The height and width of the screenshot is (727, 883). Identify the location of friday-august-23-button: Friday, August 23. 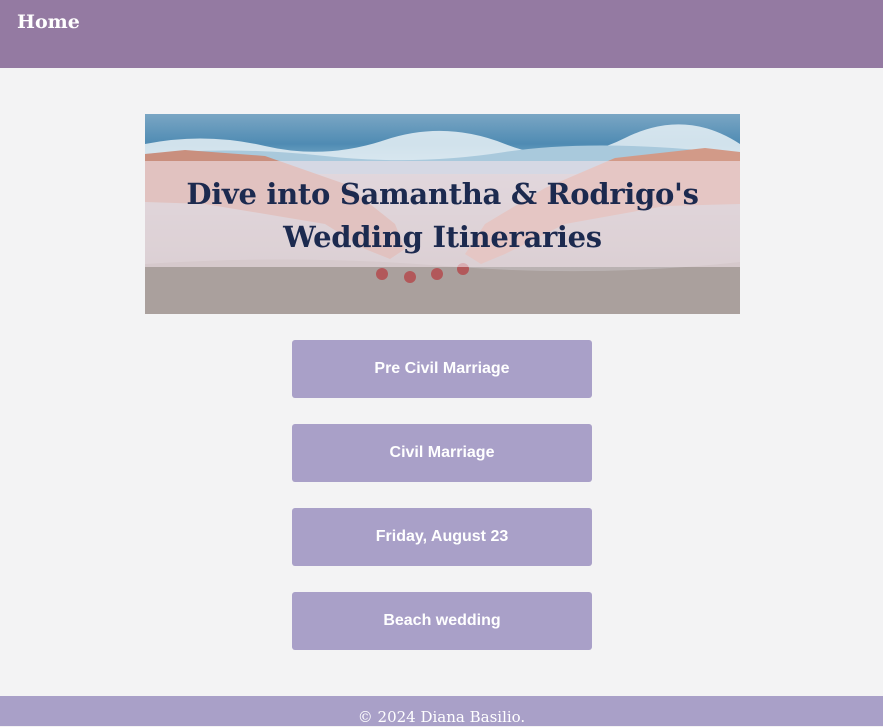
(442, 537).